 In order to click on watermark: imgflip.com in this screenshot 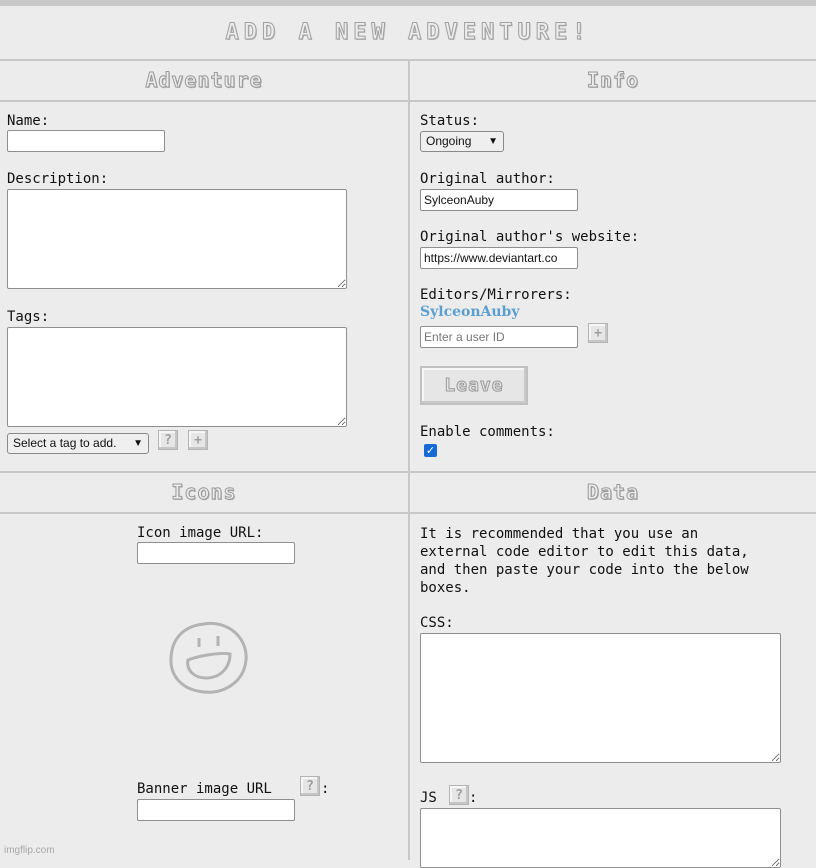, I will do `click(29, 850)`.